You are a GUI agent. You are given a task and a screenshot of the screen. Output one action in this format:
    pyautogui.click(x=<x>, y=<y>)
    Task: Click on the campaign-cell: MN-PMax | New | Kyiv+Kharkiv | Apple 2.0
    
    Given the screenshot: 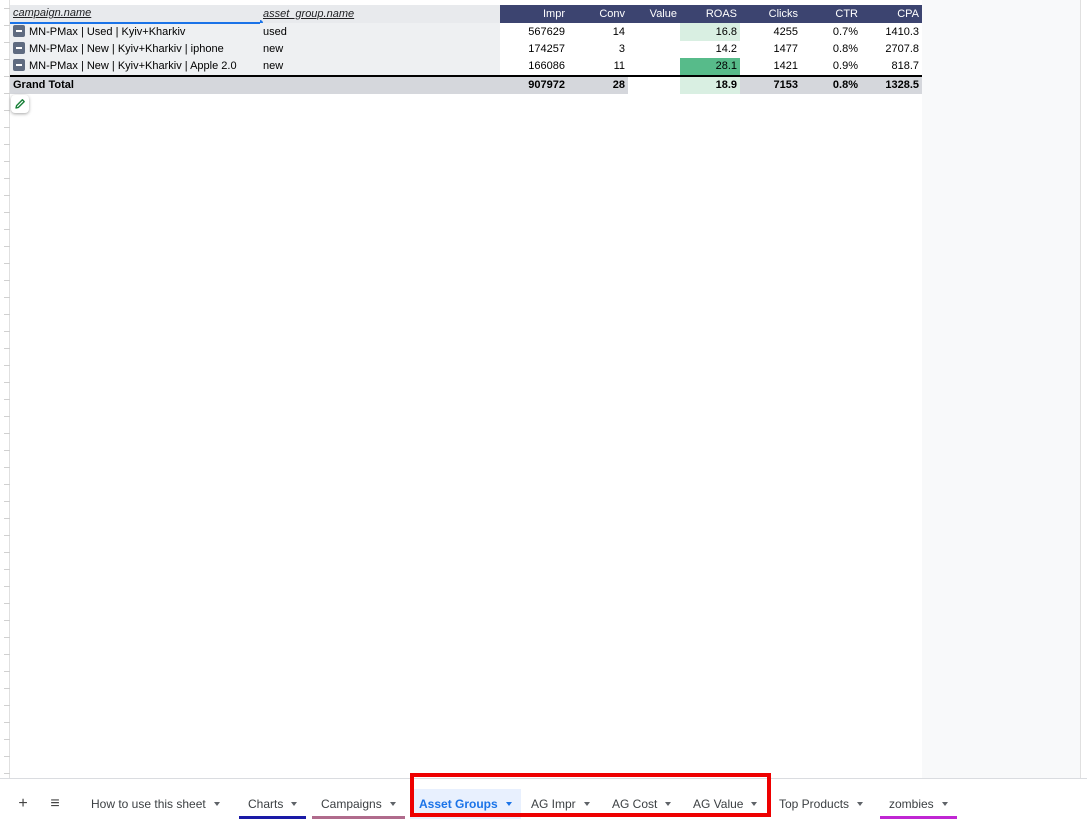 What is the action you would take?
    pyautogui.click(x=135, y=67)
    